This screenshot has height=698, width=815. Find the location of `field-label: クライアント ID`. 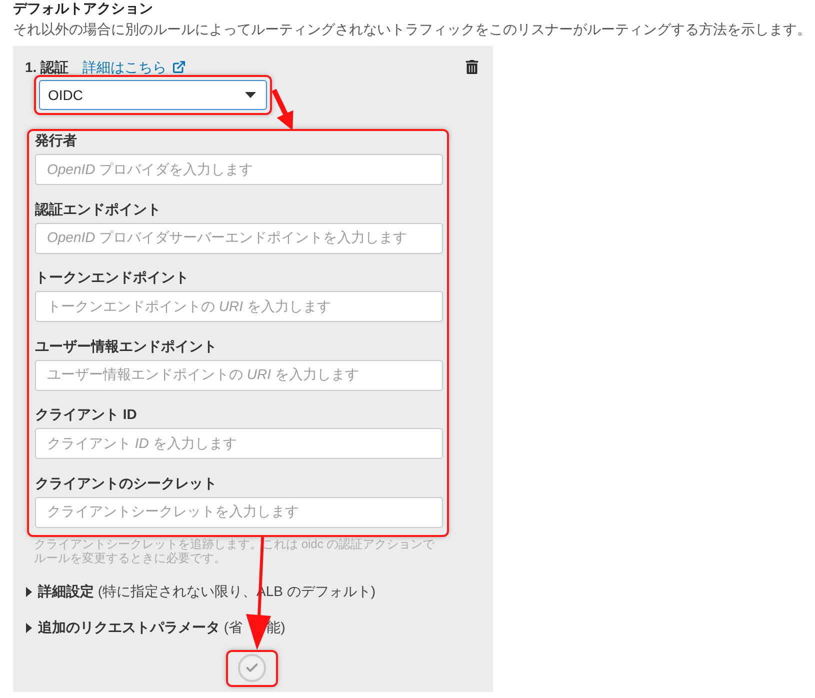

field-label: クライアント ID is located at coordinates (86, 414).